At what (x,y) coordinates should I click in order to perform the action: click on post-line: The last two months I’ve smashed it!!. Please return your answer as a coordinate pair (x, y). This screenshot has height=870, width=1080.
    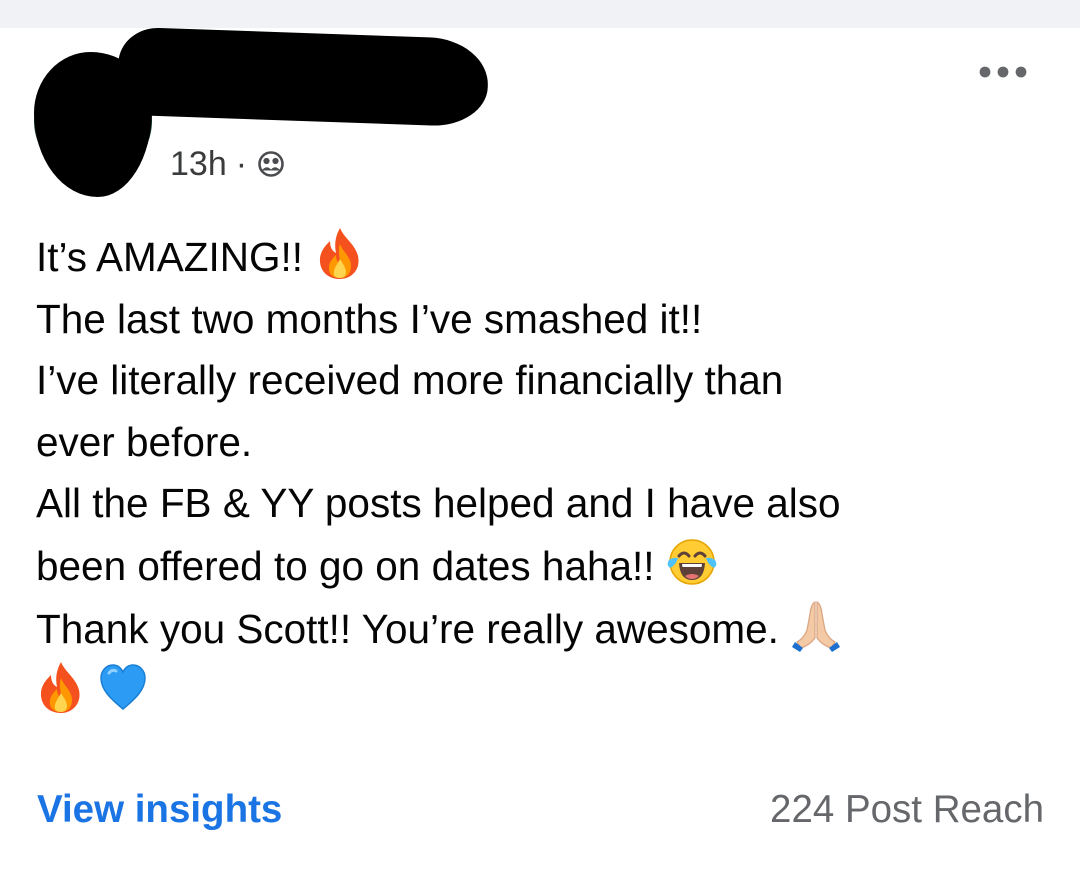
    Looking at the image, I should click on (369, 318).